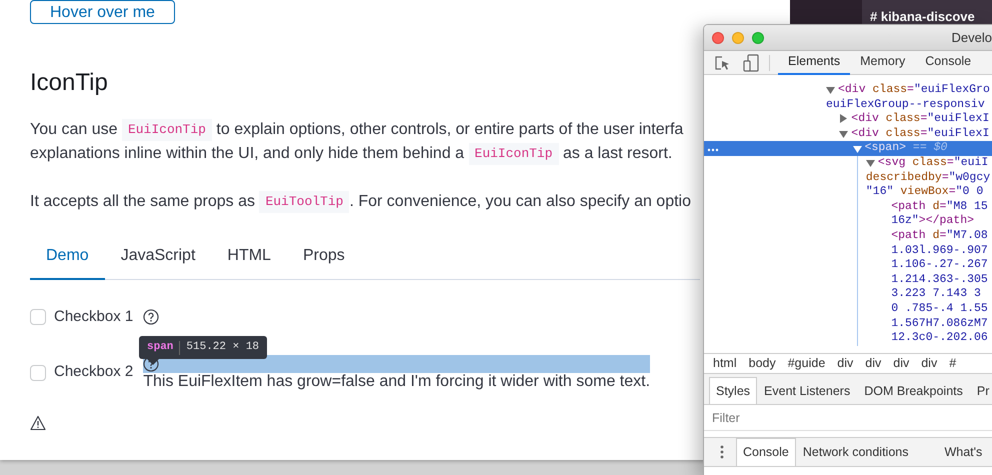 This screenshot has width=992, height=475. I want to click on panel-tab: DOM Breakpoints, so click(913, 390).